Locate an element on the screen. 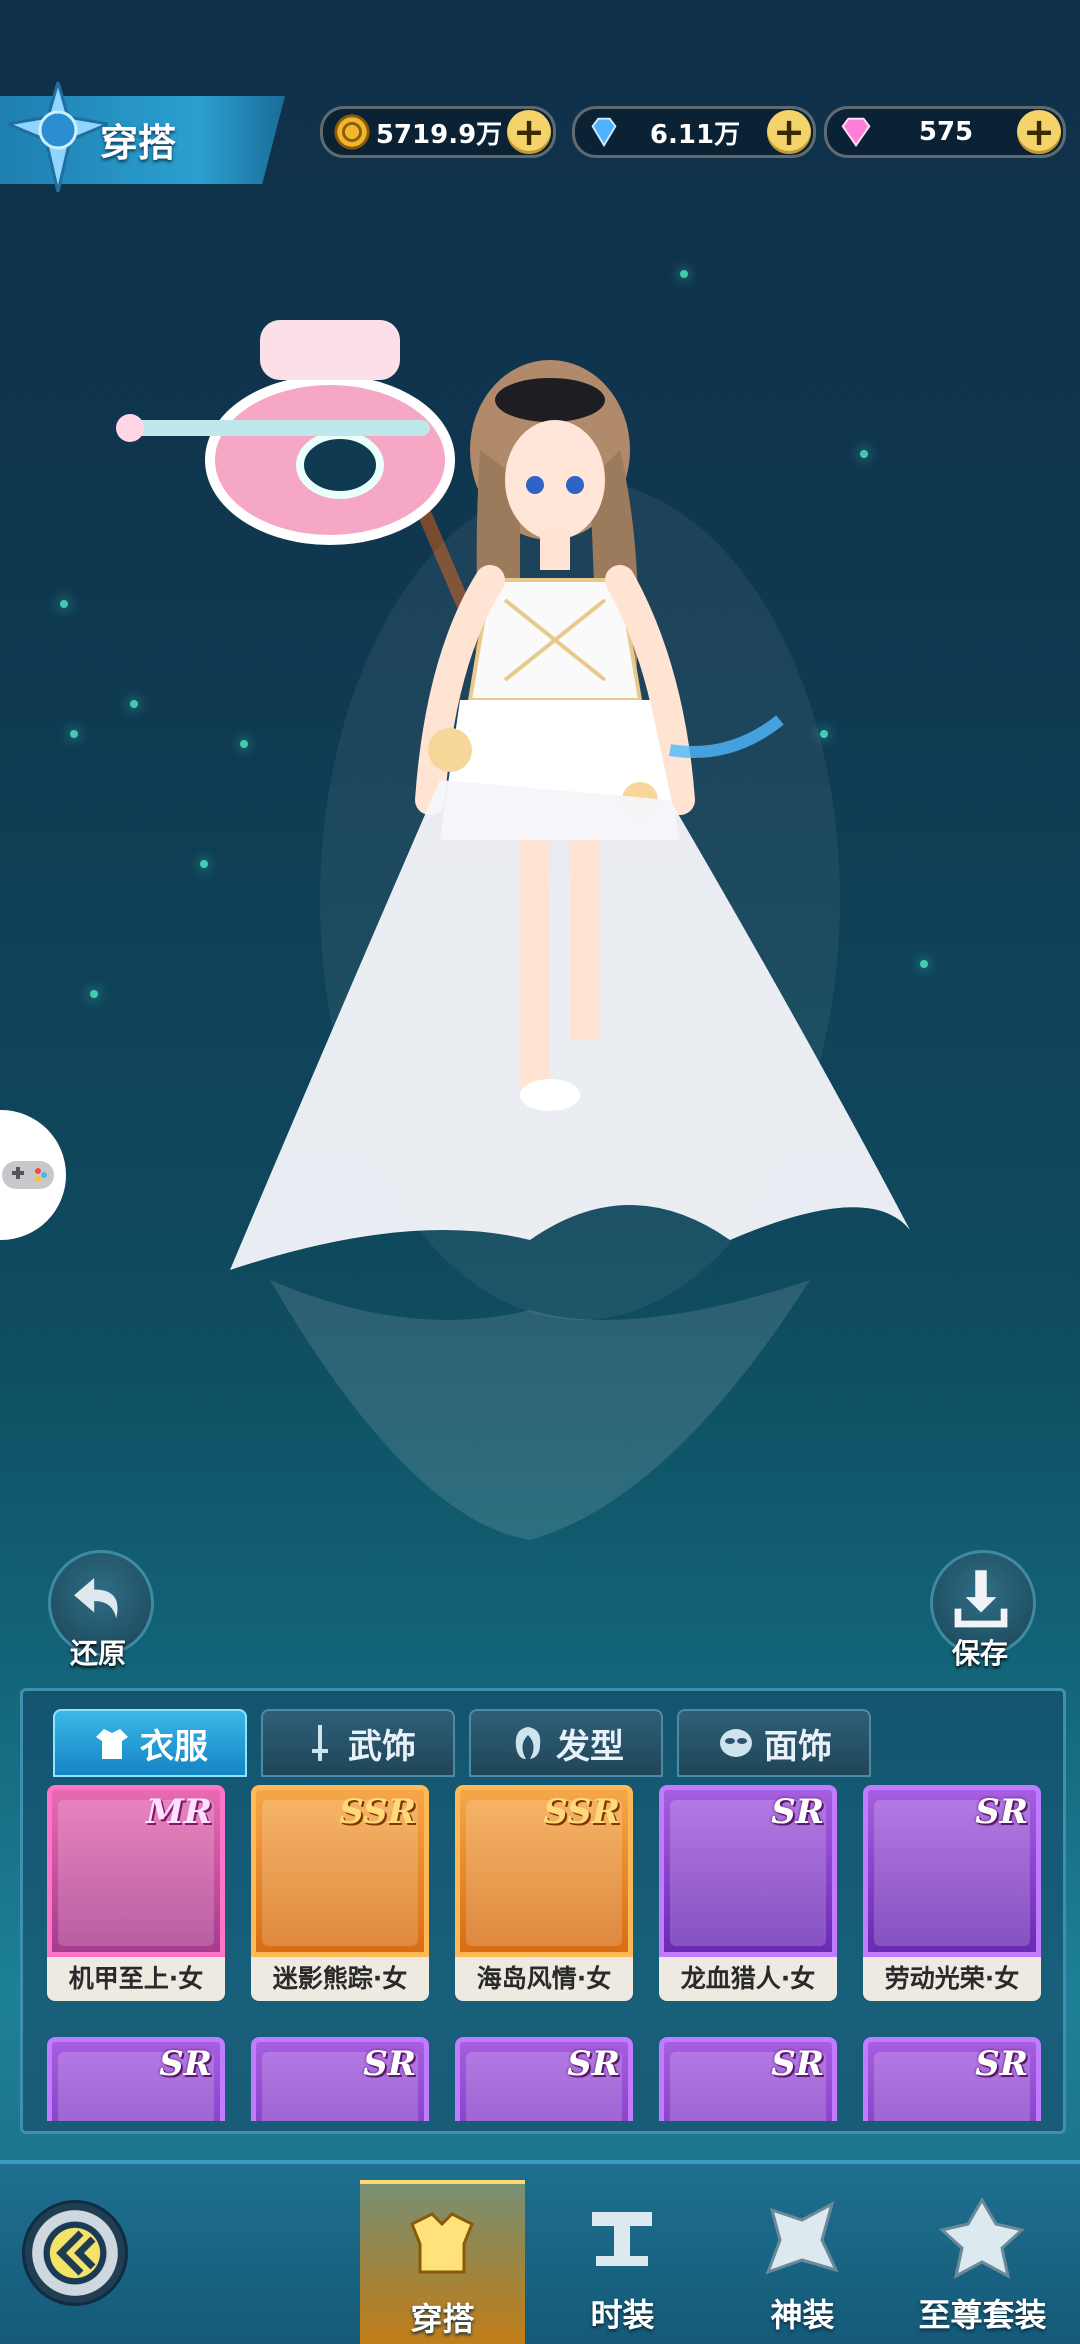  item-image: MR is located at coordinates (136, 1871).